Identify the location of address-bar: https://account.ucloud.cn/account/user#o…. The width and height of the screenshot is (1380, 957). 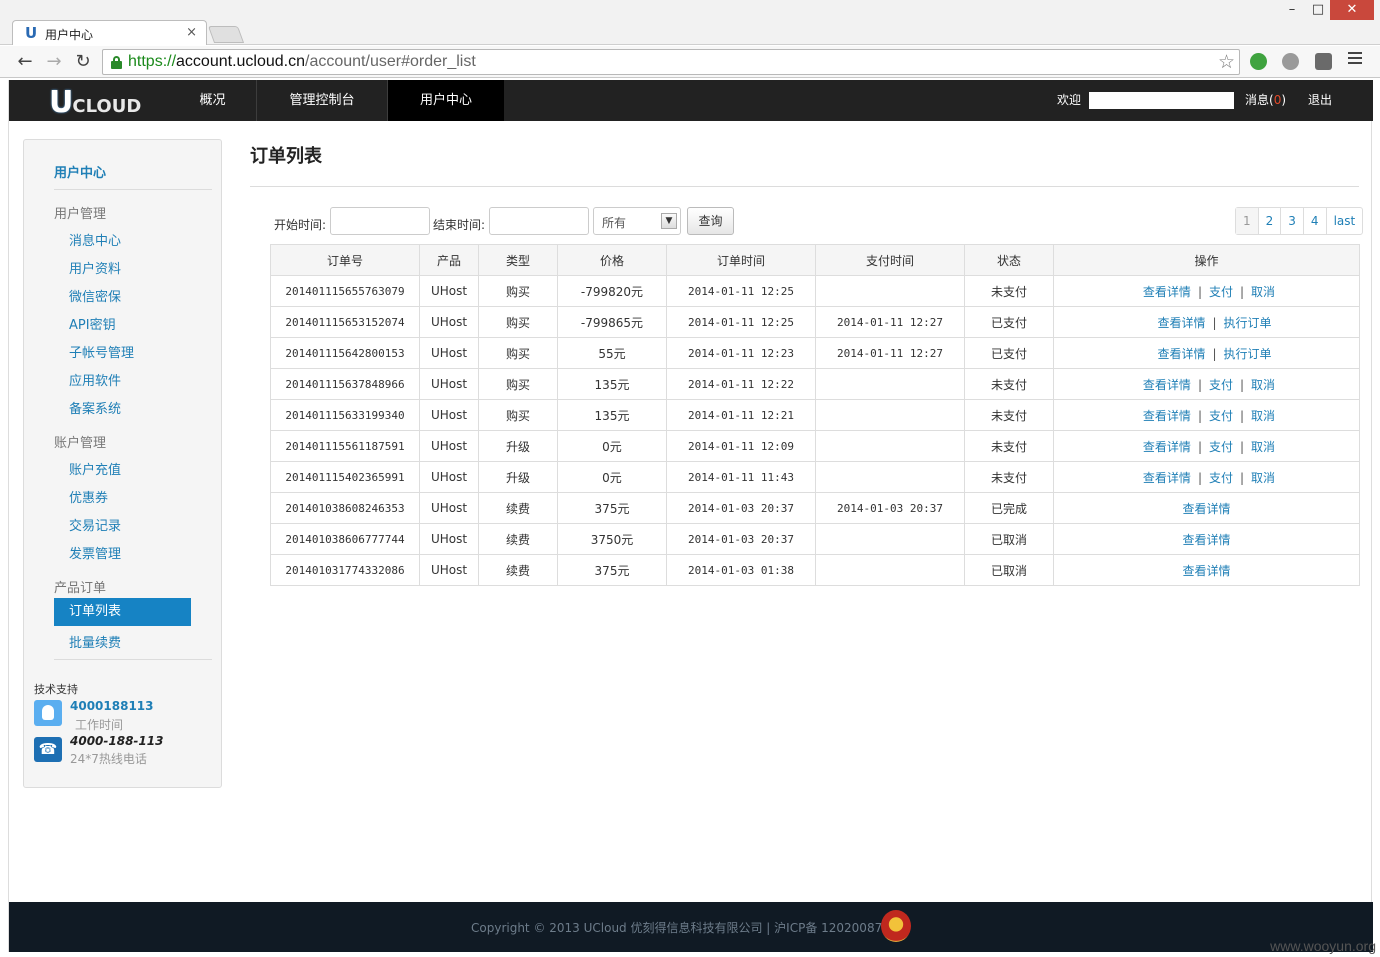
(671, 62).